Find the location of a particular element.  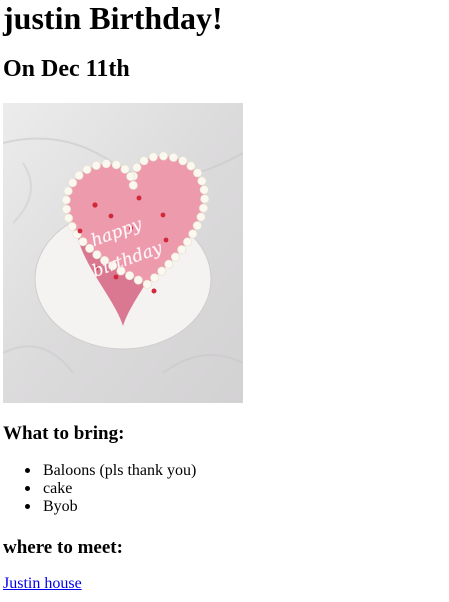

where-to-meet-heading: where to meet: is located at coordinates (63, 547).